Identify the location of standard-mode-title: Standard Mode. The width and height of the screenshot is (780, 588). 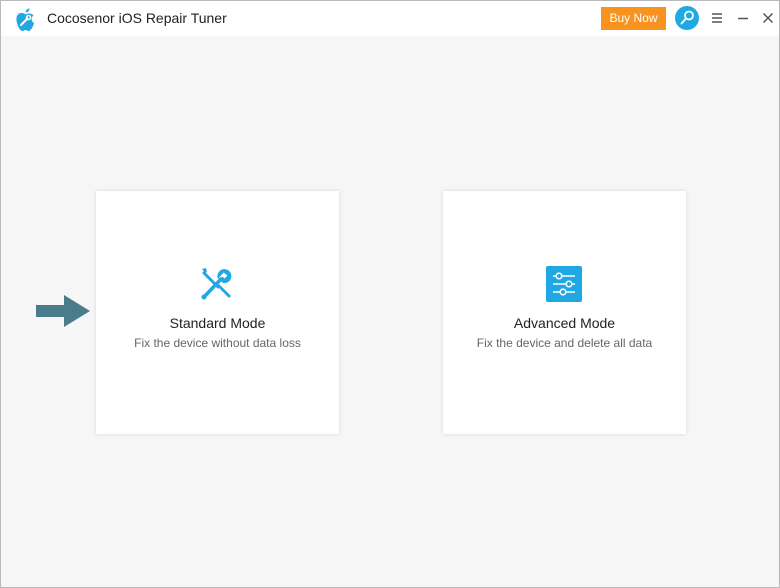
(217, 323).